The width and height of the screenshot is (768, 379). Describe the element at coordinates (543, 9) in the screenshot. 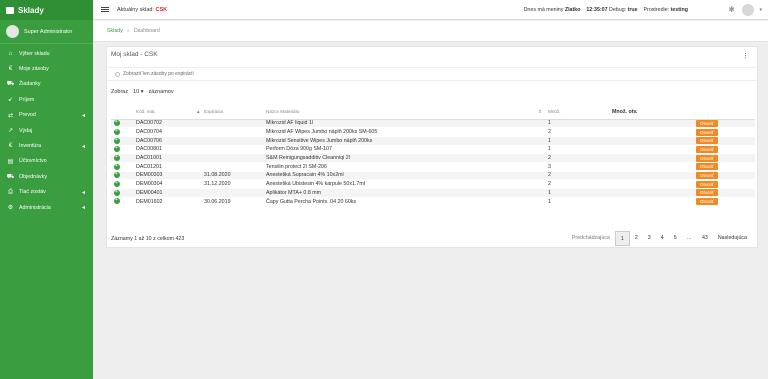

I see `nameday-label: Dnes má meniny` at that location.